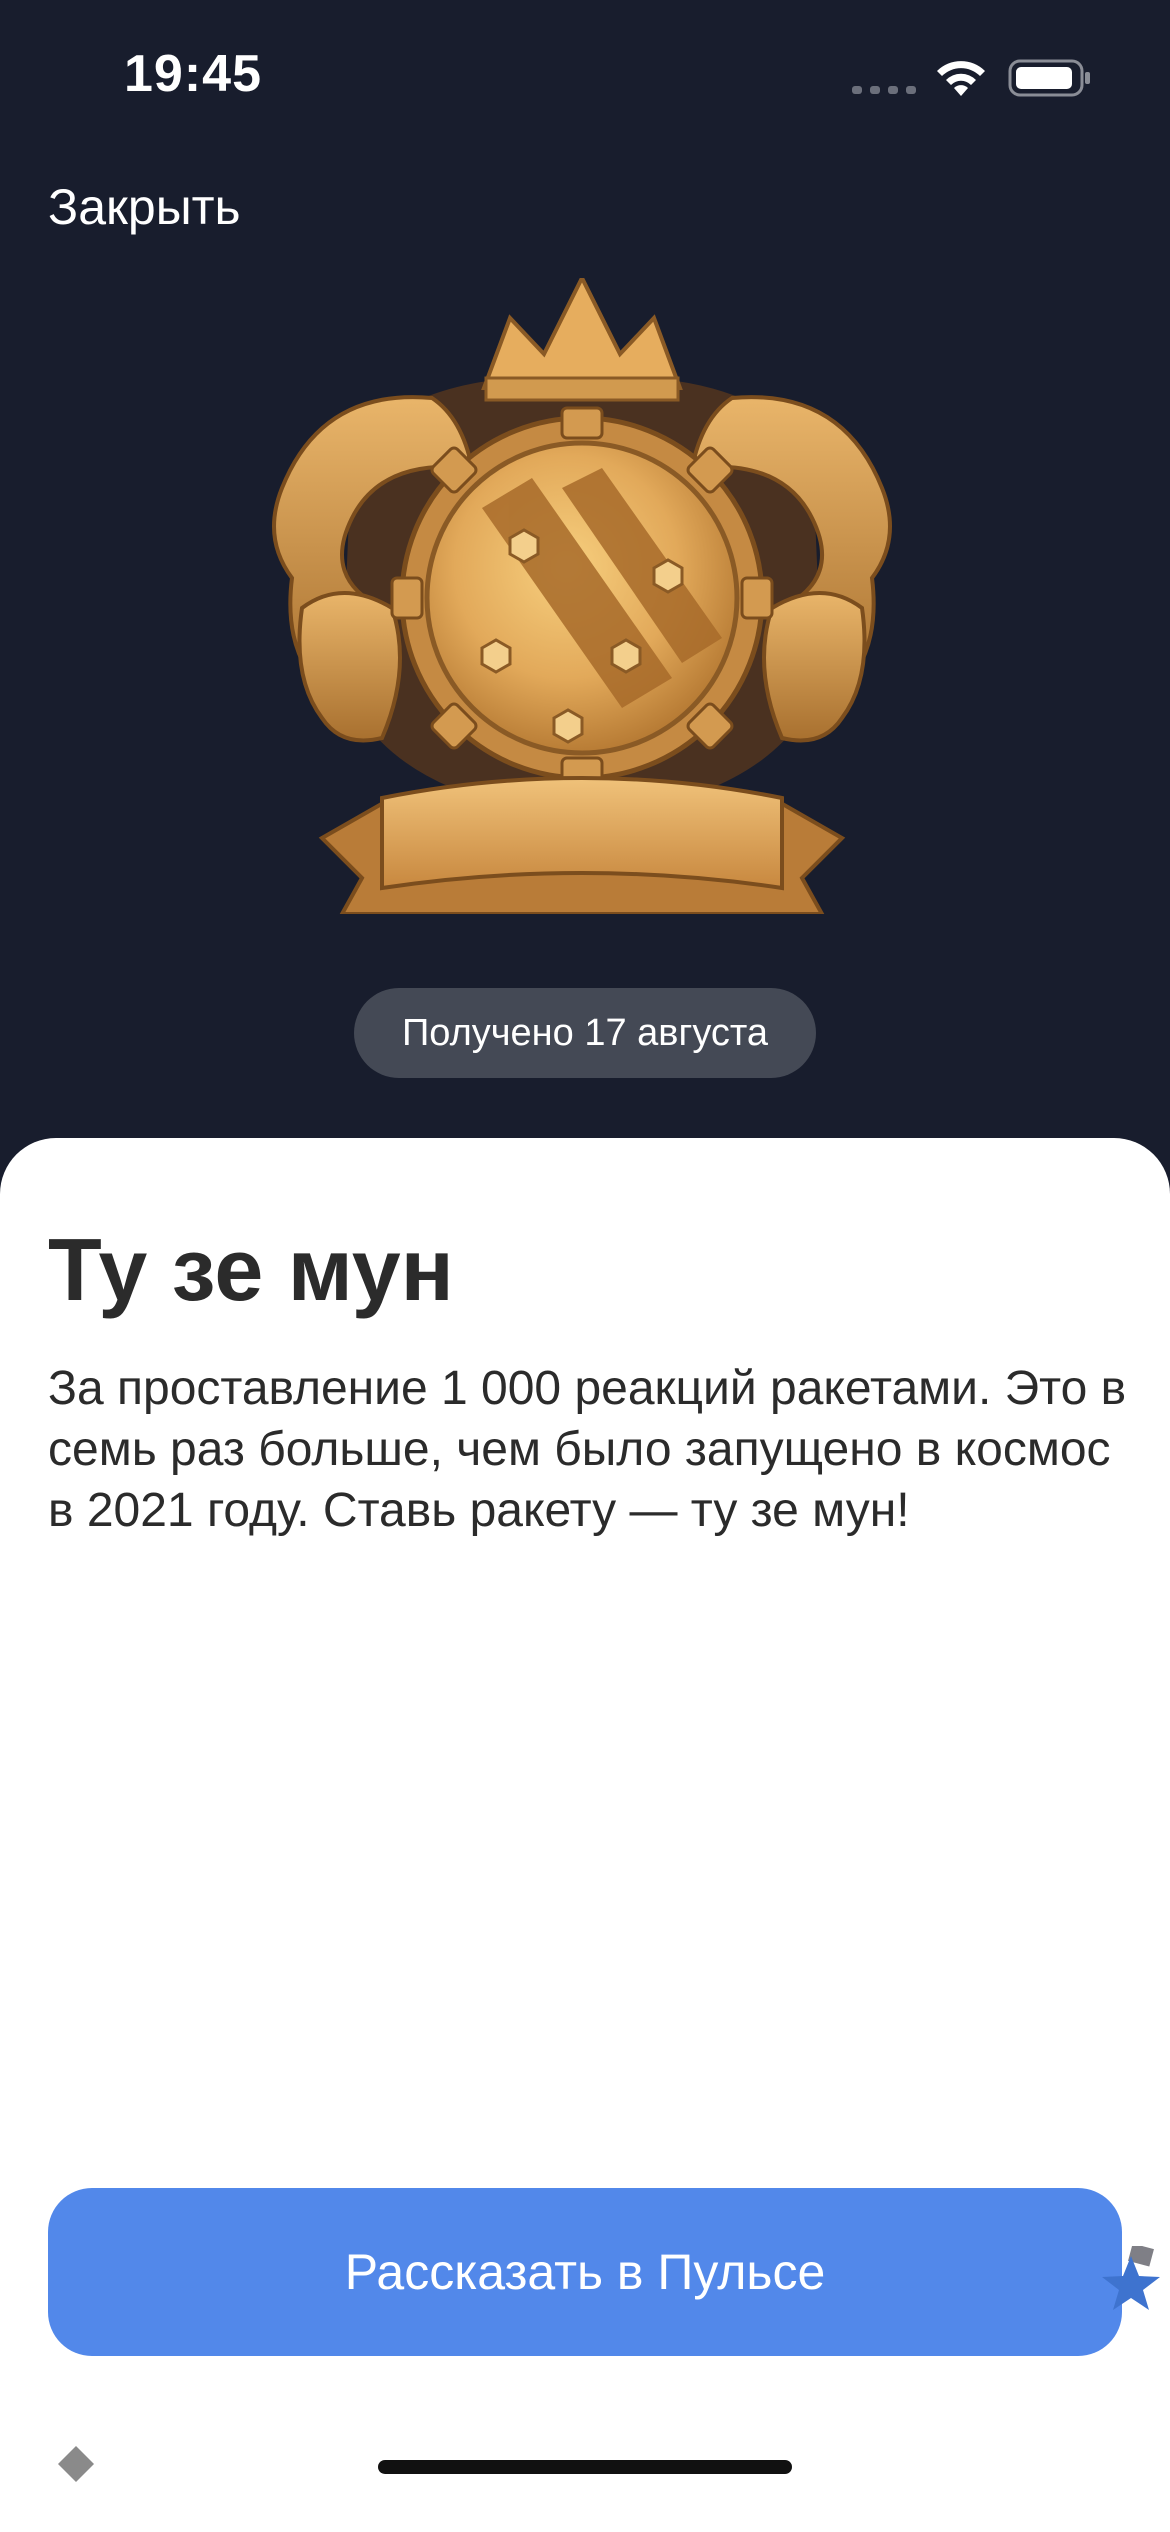 The width and height of the screenshot is (1170, 2532). I want to click on status-time: 19:45, so click(193, 74).